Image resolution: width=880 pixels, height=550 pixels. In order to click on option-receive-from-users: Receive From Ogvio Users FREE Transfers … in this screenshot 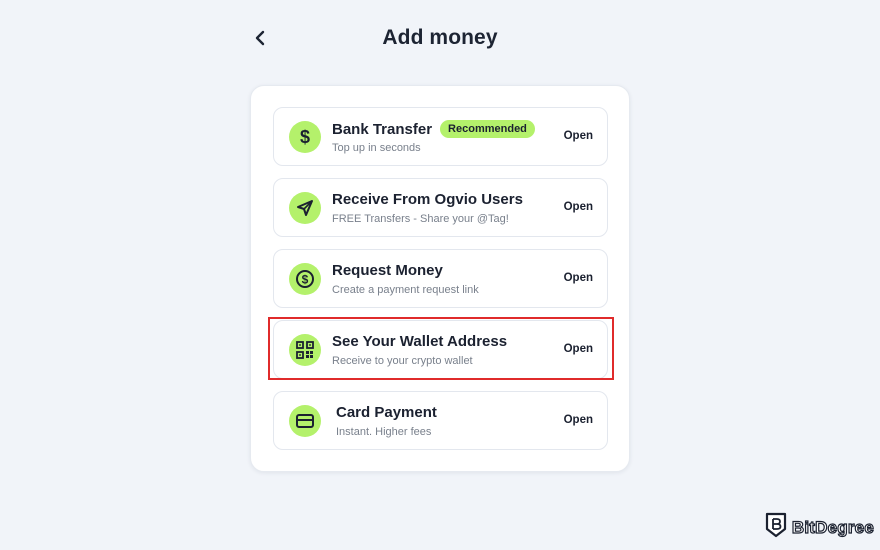, I will do `click(440, 207)`.